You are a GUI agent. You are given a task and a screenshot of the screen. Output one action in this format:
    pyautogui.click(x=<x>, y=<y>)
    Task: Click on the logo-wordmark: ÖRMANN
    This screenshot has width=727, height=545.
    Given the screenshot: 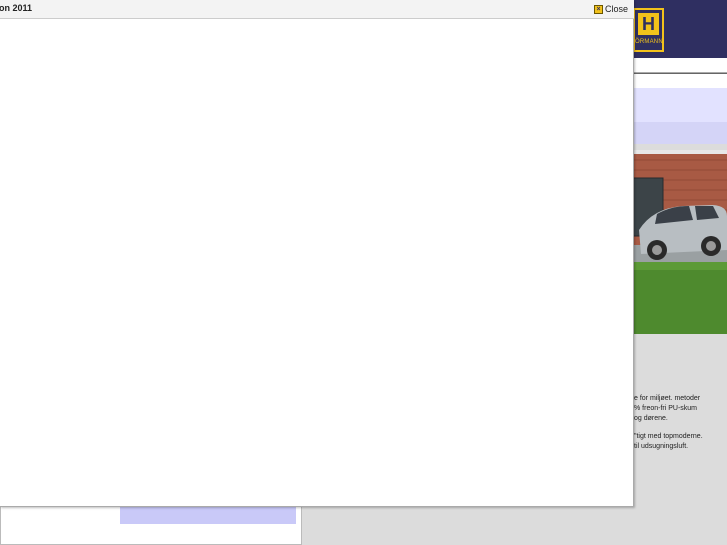 What is the action you would take?
    pyautogui.click(x=649, y=42)
    